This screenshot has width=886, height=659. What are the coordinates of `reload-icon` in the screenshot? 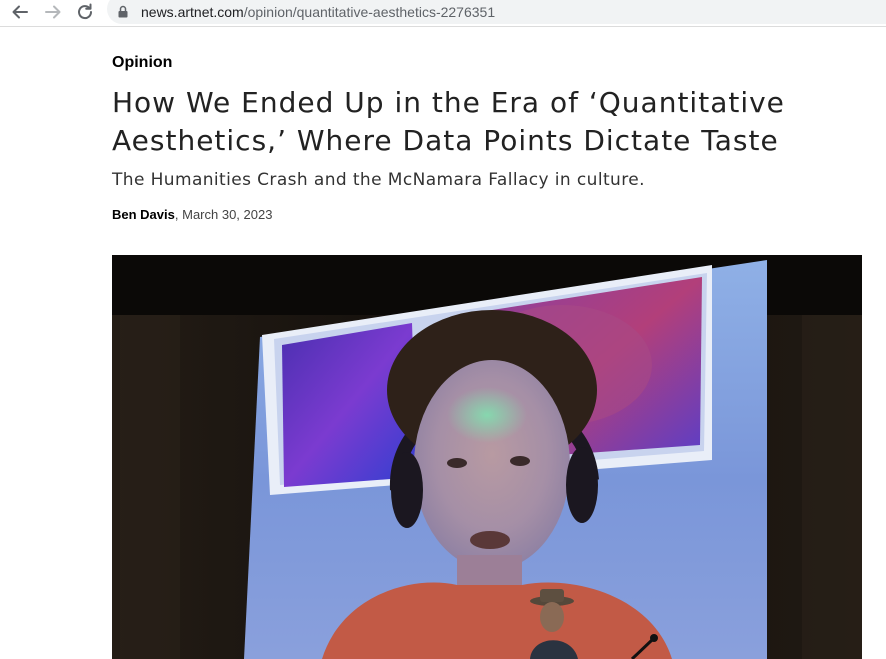 It's located at (85, 11).